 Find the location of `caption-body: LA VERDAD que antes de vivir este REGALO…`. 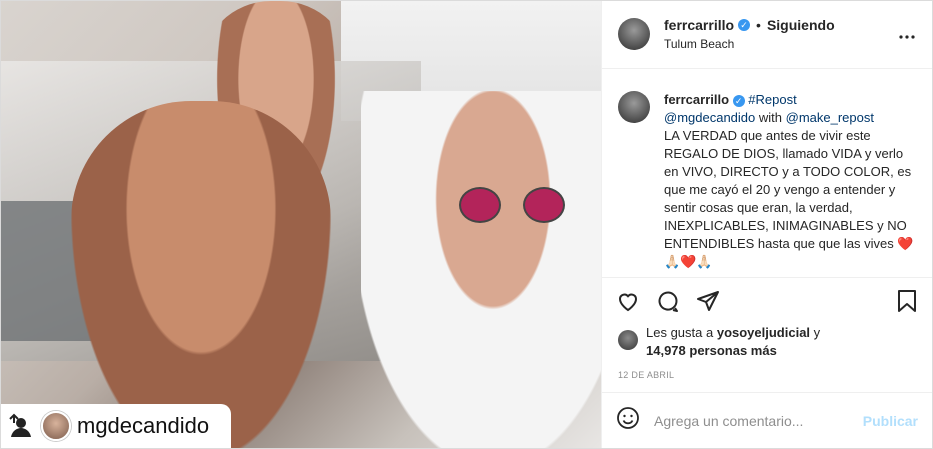

caption-body: LA VERDAD que antes de vivir este REGALO… is located at coordinates (789, 198).